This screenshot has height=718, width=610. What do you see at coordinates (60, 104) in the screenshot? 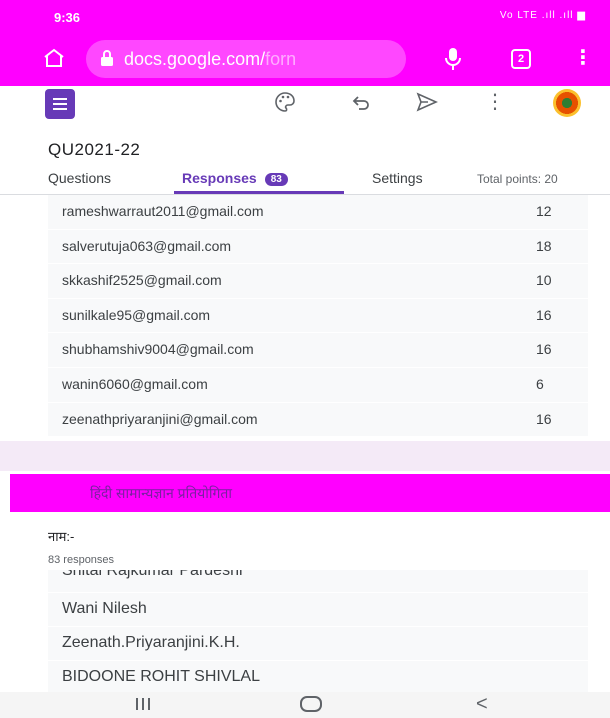
I see `forms-logo-icon` at bounding box center [60, 104].